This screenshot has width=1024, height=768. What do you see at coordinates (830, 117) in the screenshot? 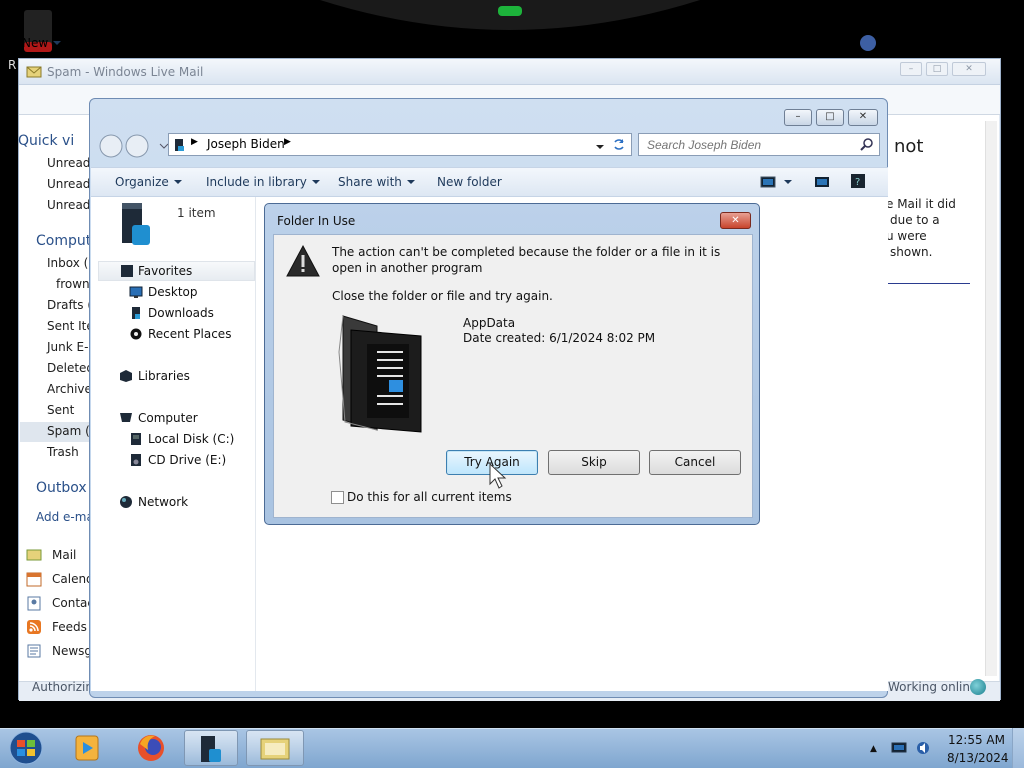
I see `explorer-maximize-button: □` at bounding box center [830, 117].